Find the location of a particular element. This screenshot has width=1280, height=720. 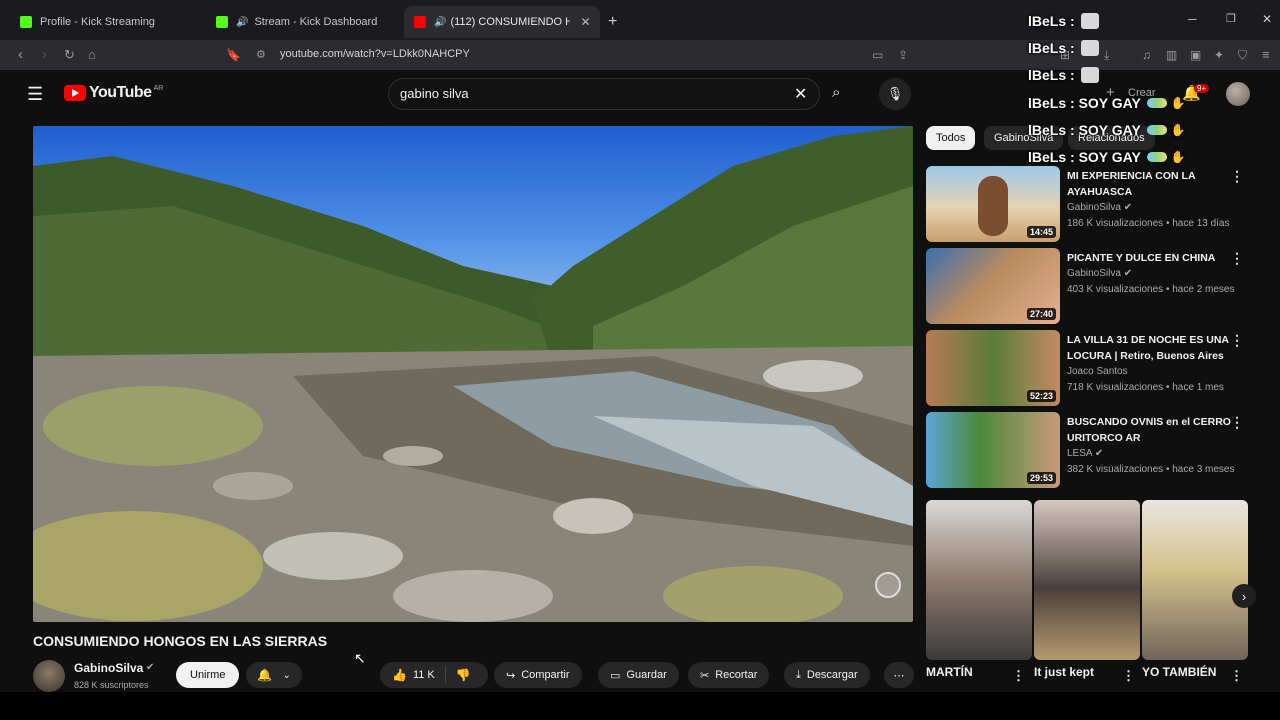

media-icon: ♫ is located at coordinates (1146, 55).